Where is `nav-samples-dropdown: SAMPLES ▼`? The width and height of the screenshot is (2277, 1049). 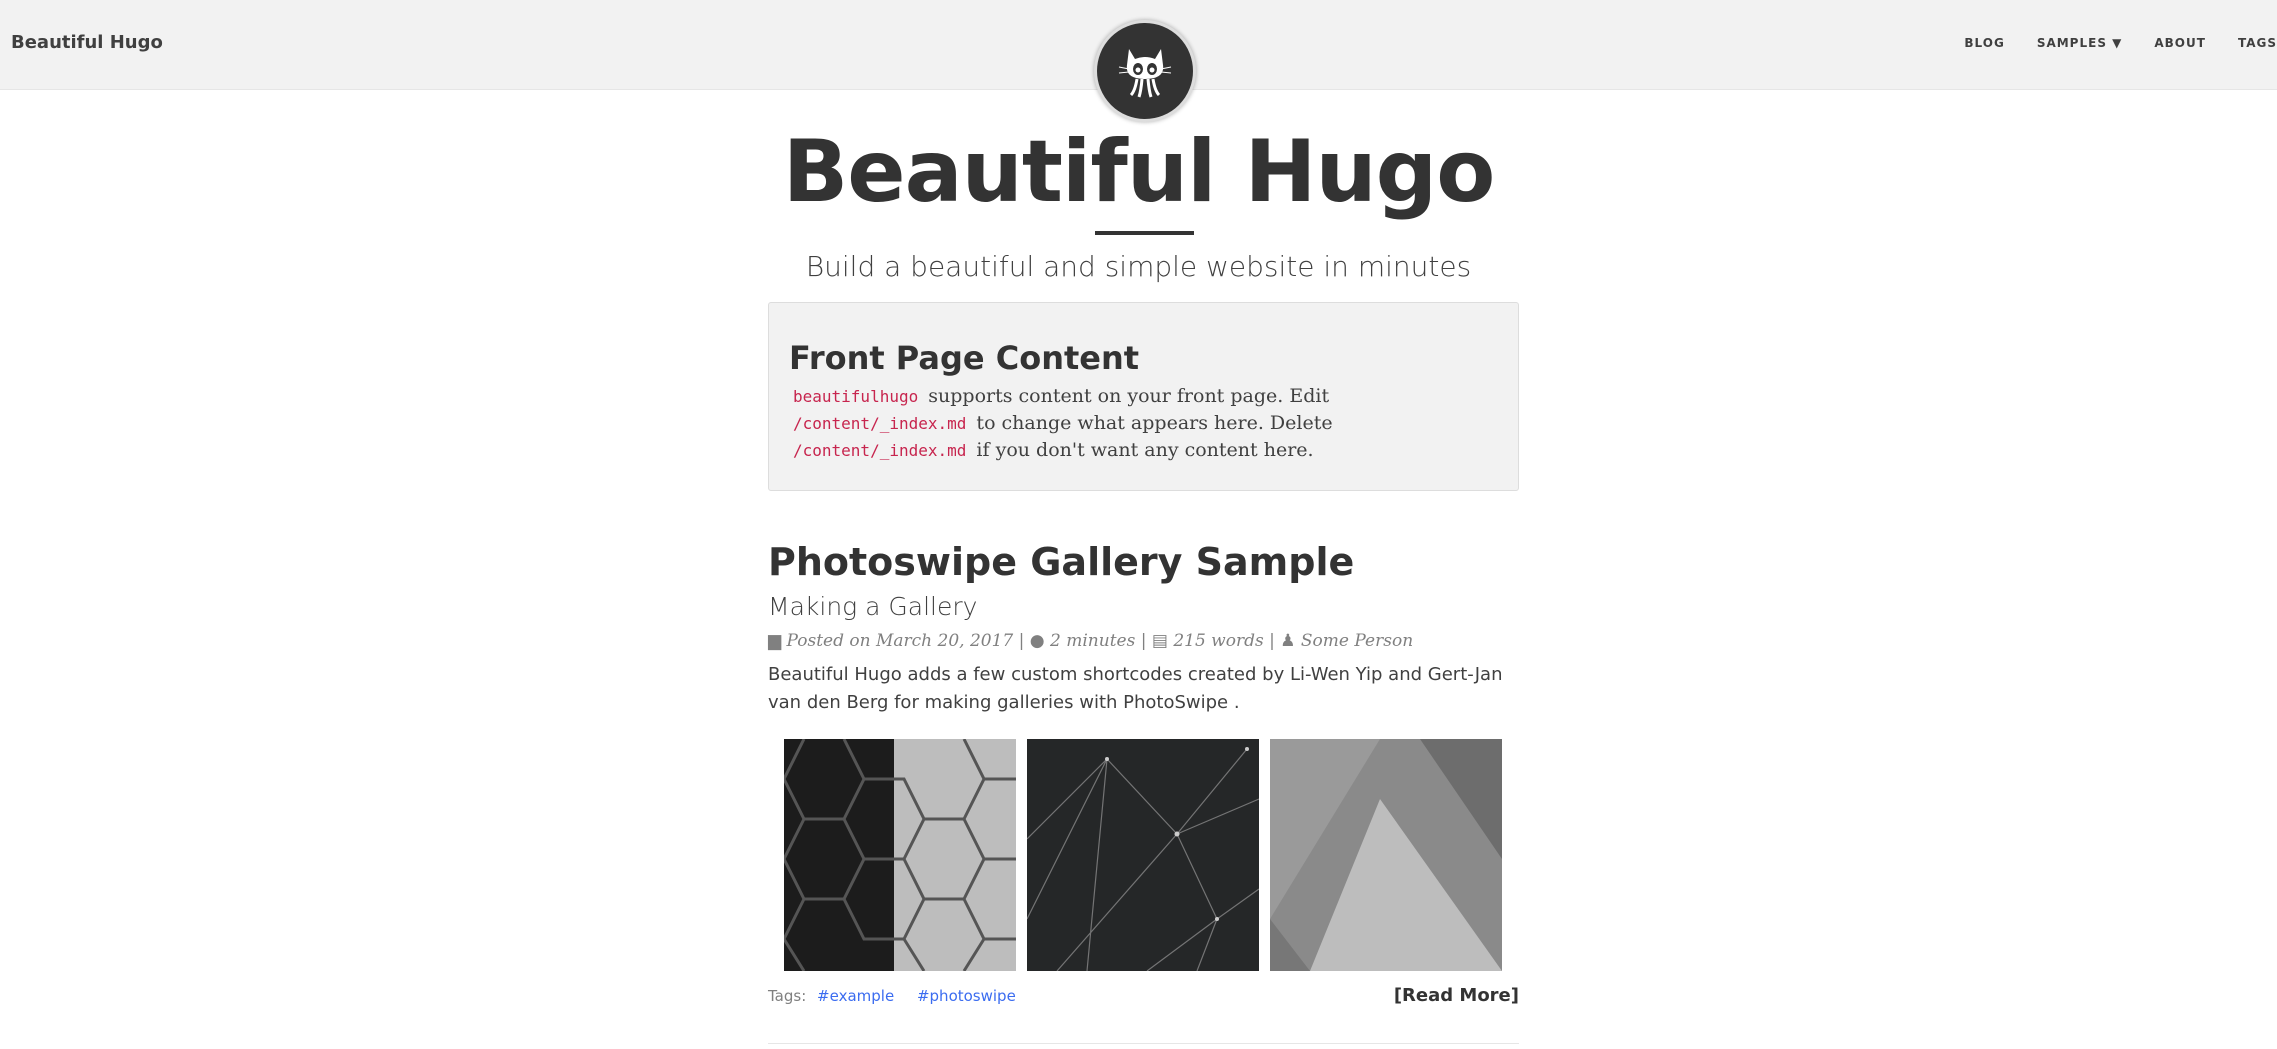 nav-samples-dropdown: SAMPLES ▼ is located at coordinates (2080, 43).